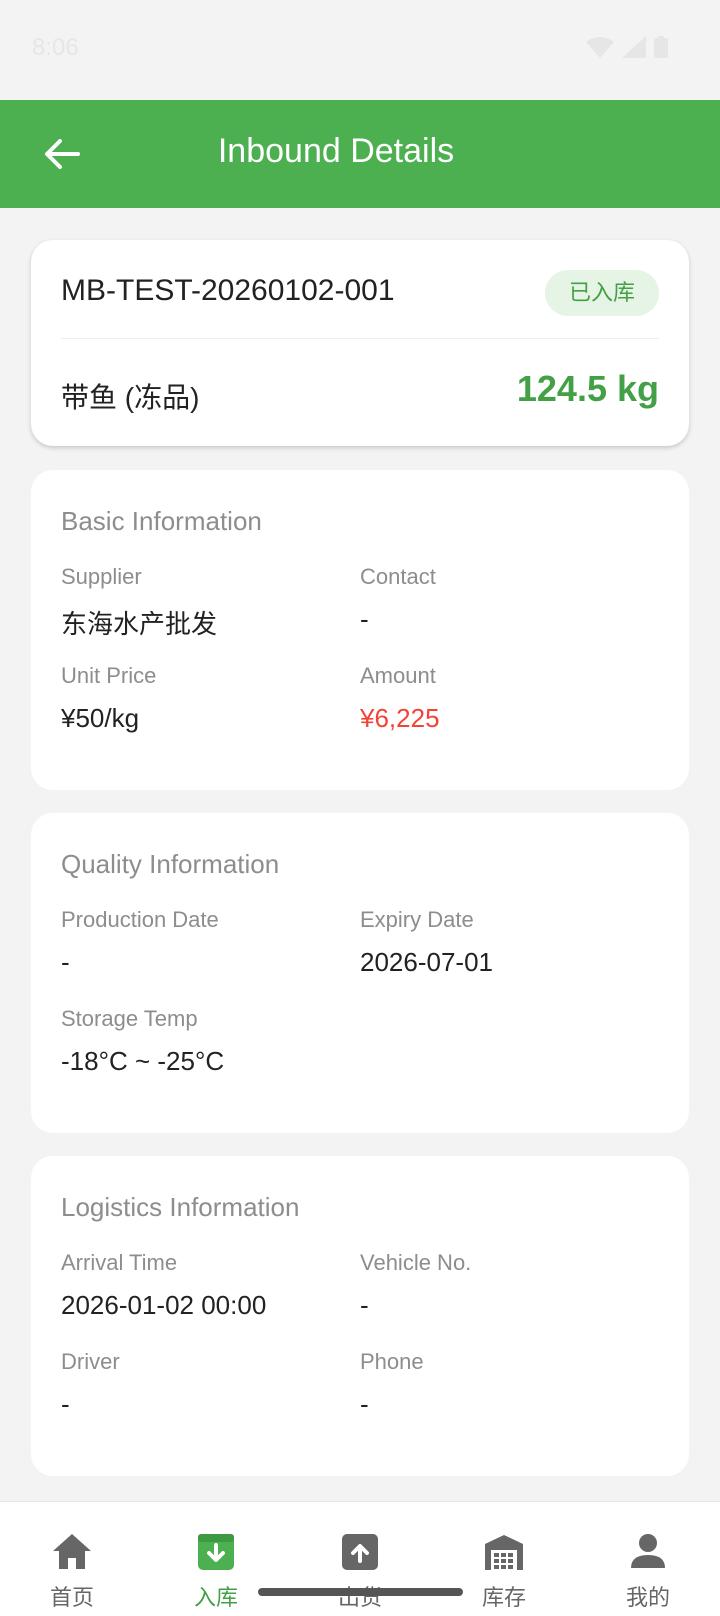  What do you see at coordinates (100, 718) in the screenshot?
I see `field-value: ¥50/kg` at bounding box center [100, 718].